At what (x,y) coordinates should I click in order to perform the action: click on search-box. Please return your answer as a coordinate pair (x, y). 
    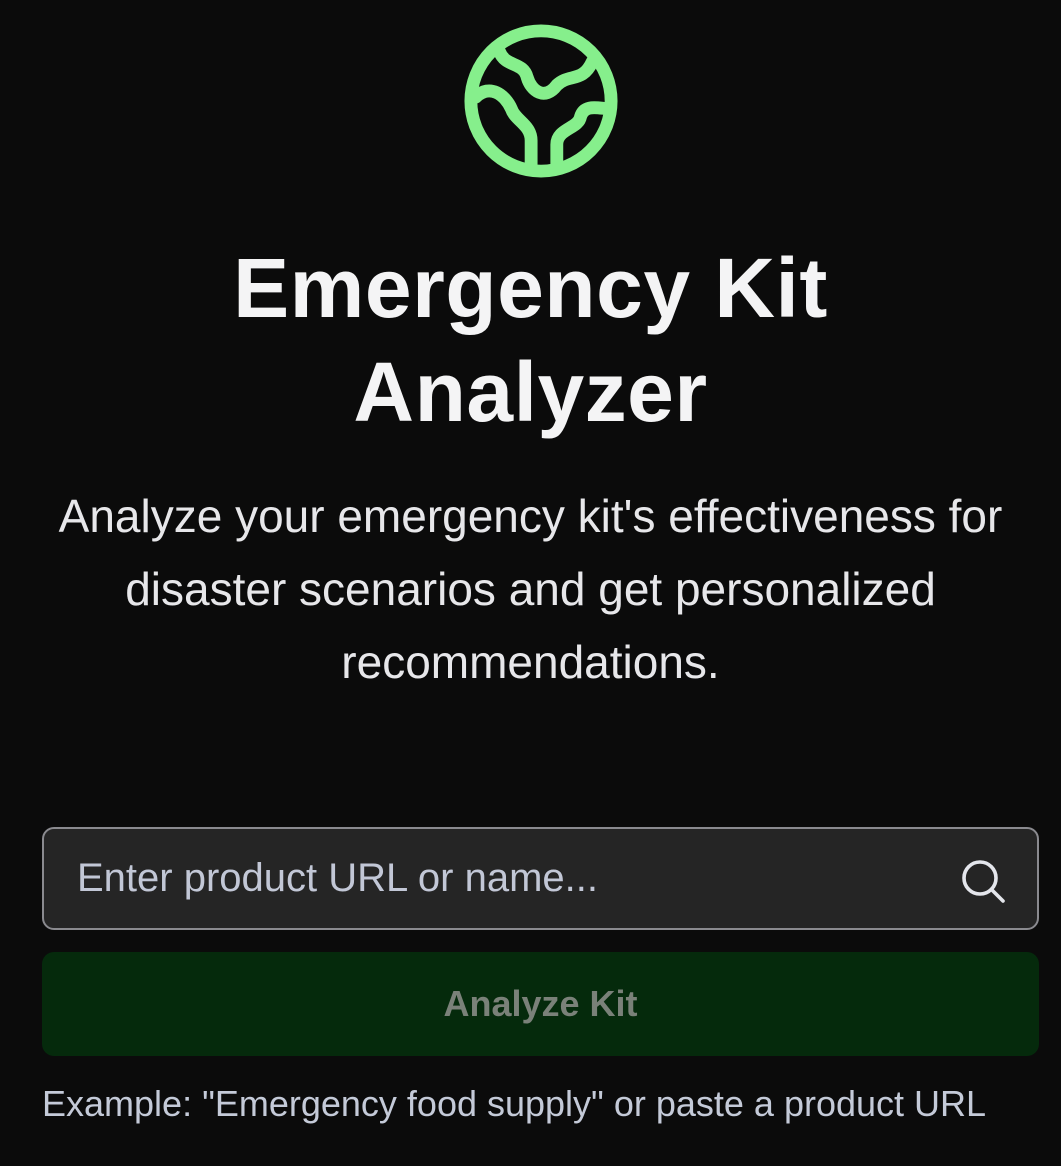
    Looking at the image, I should click on (540, 878).